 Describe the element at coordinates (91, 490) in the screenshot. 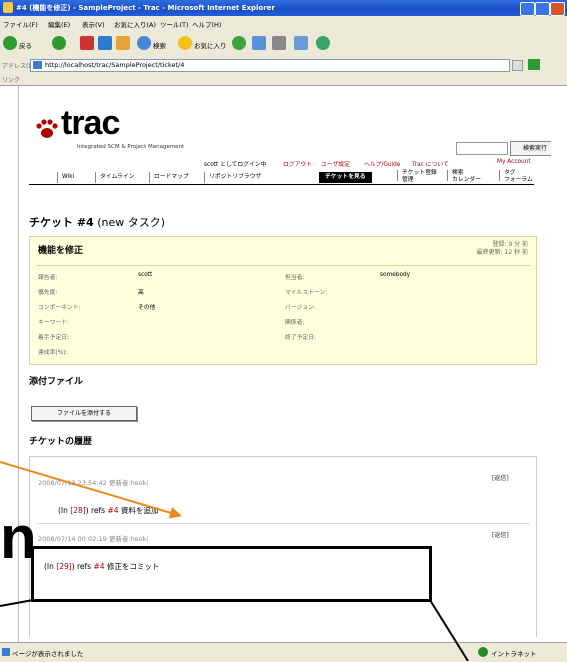

I see `arrow-orange` at that location.